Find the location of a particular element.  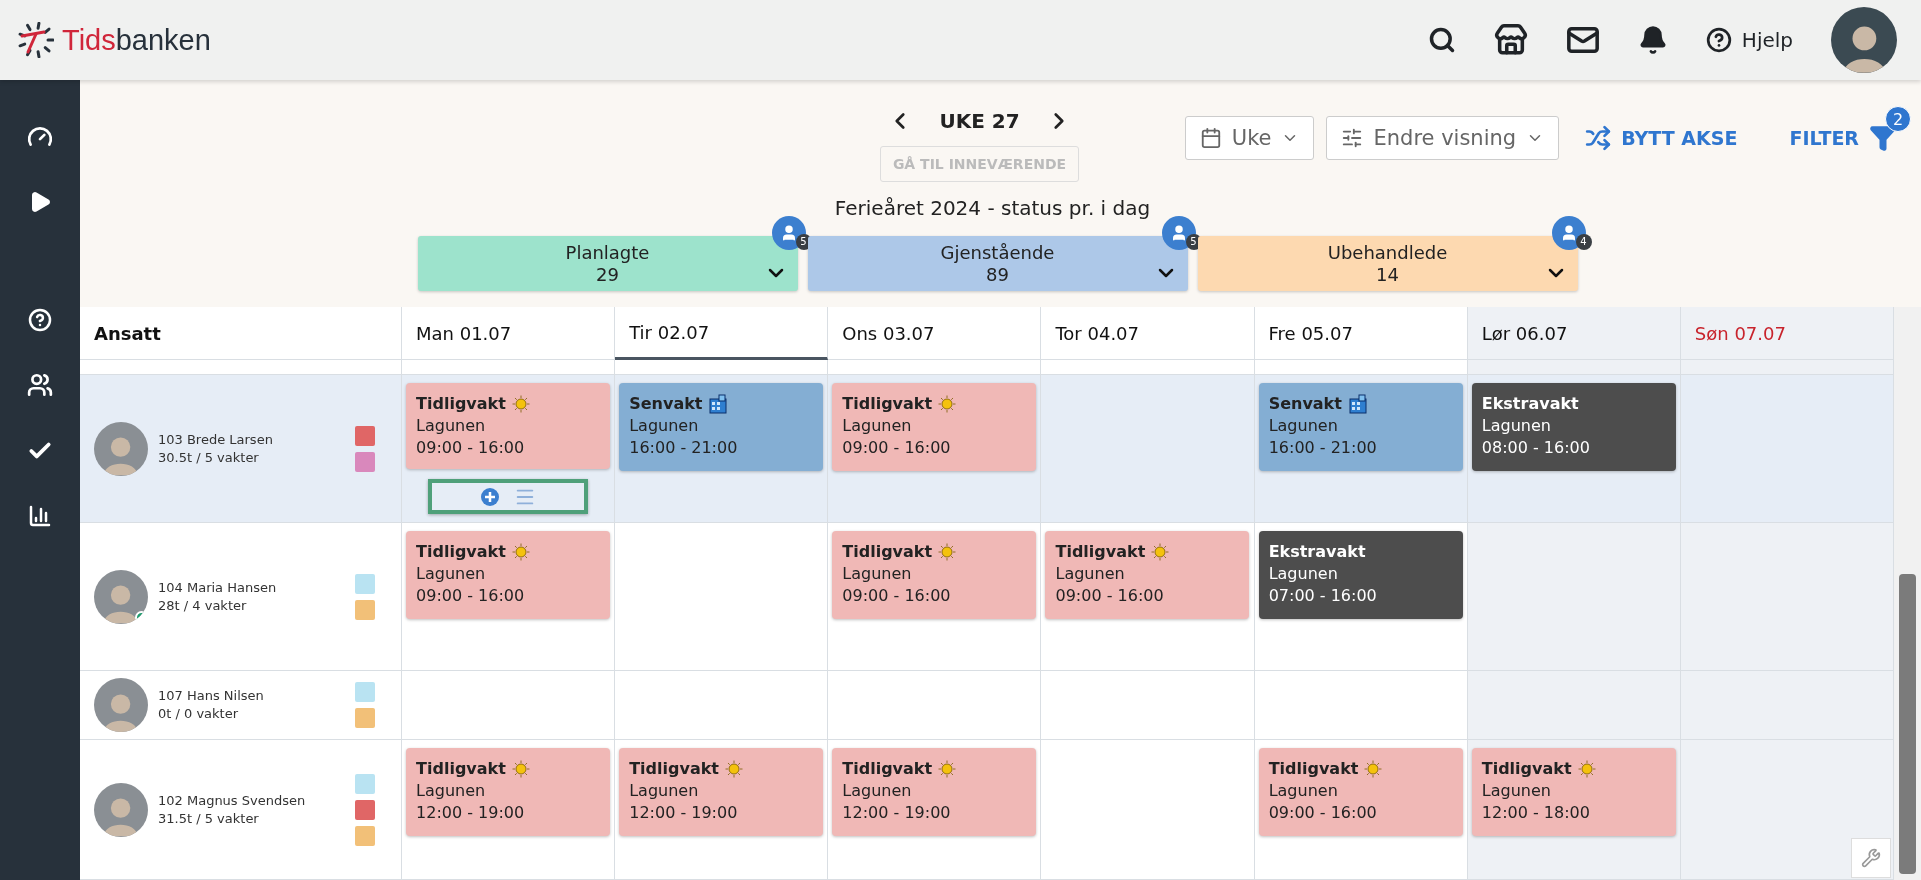

employee-hours: 0t / 0 vakter is located at coordinates (199, 714).